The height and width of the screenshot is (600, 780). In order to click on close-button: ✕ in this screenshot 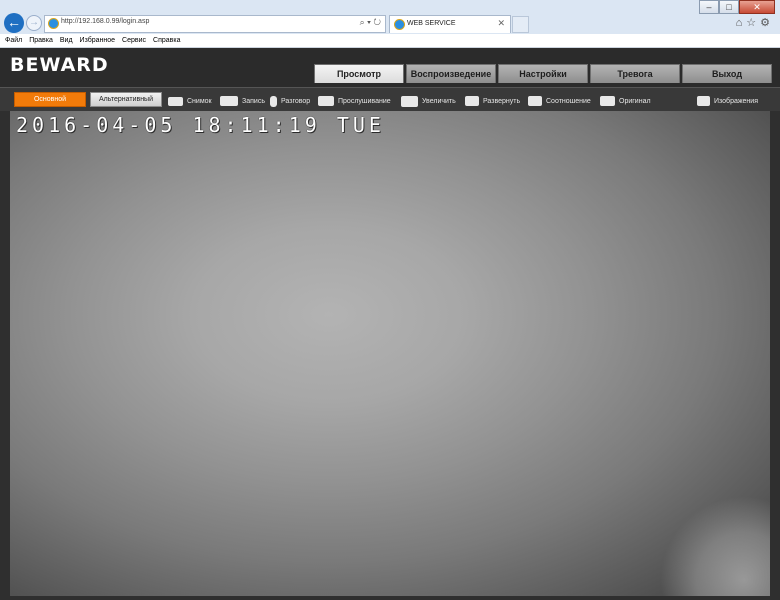, I will do `click(757, 7)`.